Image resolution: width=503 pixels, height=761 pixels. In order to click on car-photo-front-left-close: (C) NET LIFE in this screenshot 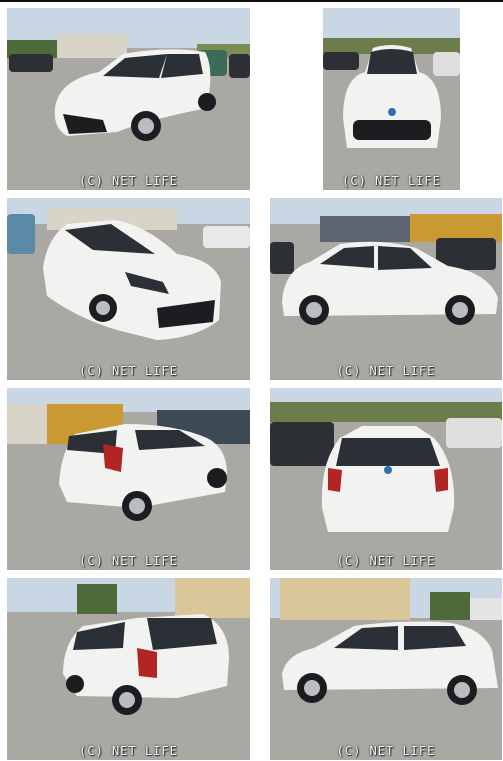, I will do `click(128, 289)`.